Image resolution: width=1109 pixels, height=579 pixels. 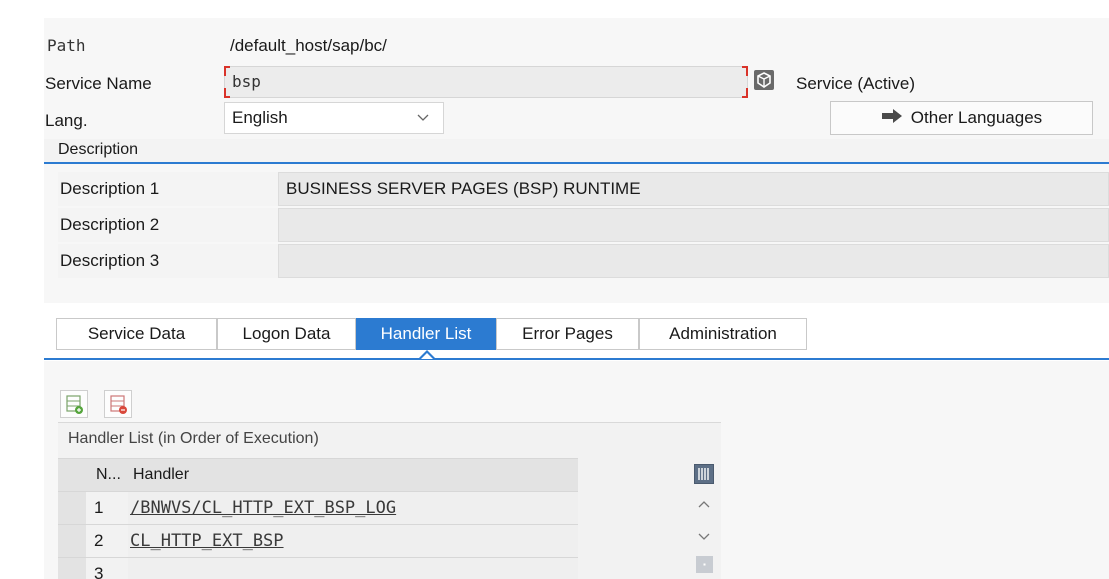 I want to click on description-3-label: Description 3, so click(x=168, y=261).